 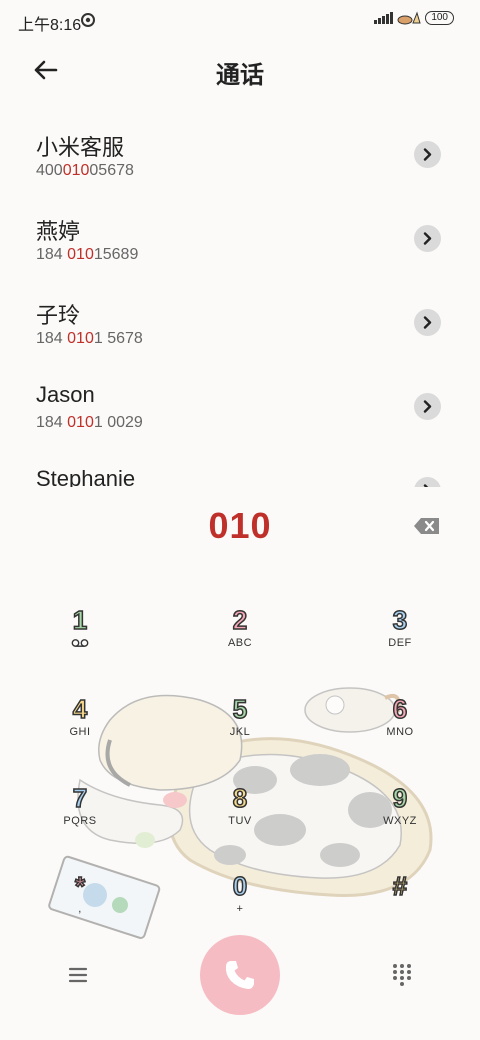 I want to click on key-4: 4 GHI, so click(x=80, y=729).